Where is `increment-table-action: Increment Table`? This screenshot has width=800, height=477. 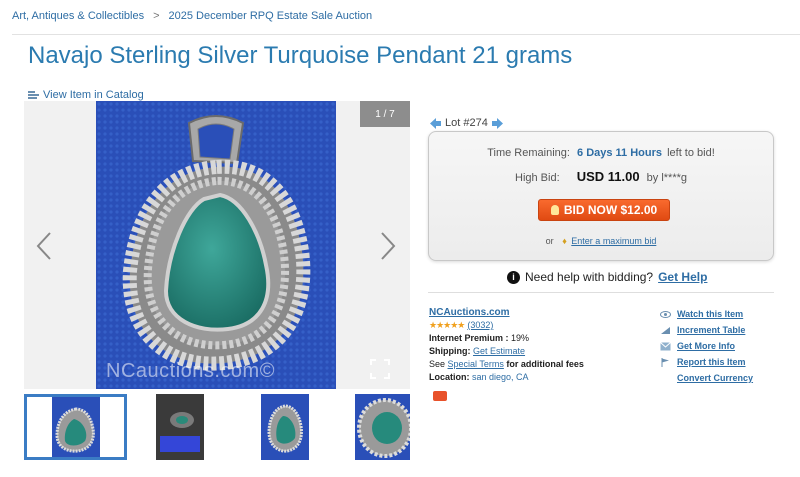 increment-table-action: Increment Table is located at coordinates (706, 330).